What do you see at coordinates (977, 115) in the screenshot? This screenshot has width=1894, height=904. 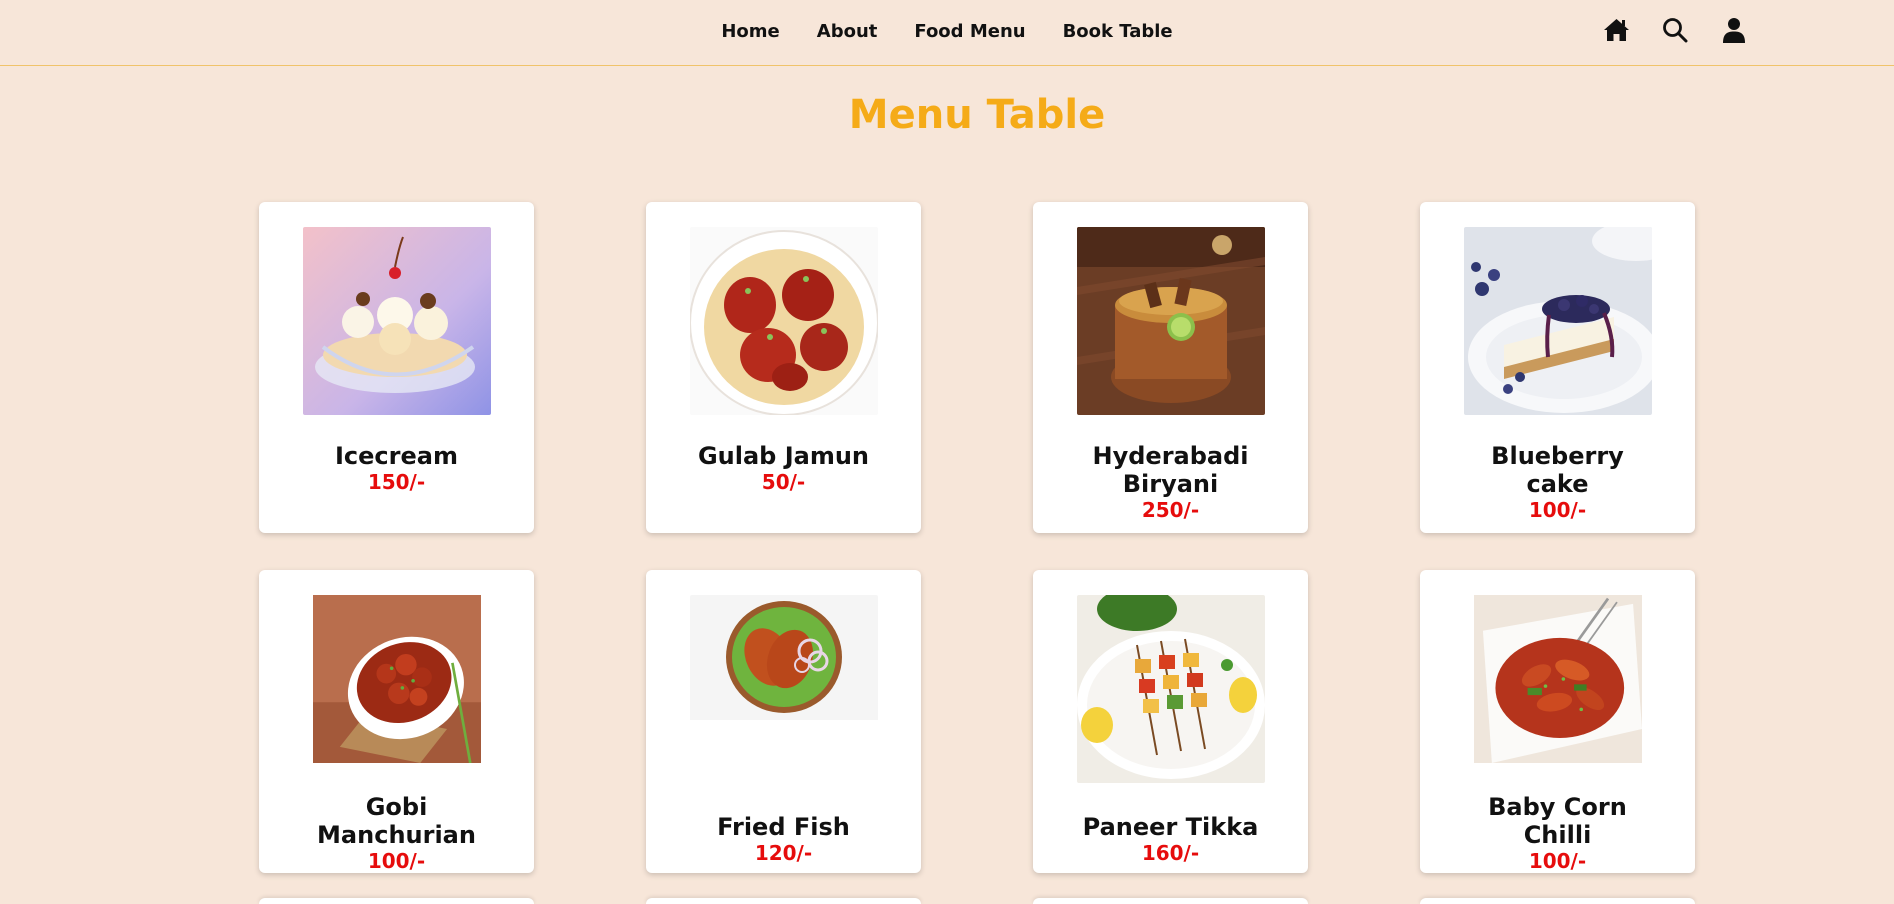 I see `page-title: Menu Table` at bounding box center [977, 115].